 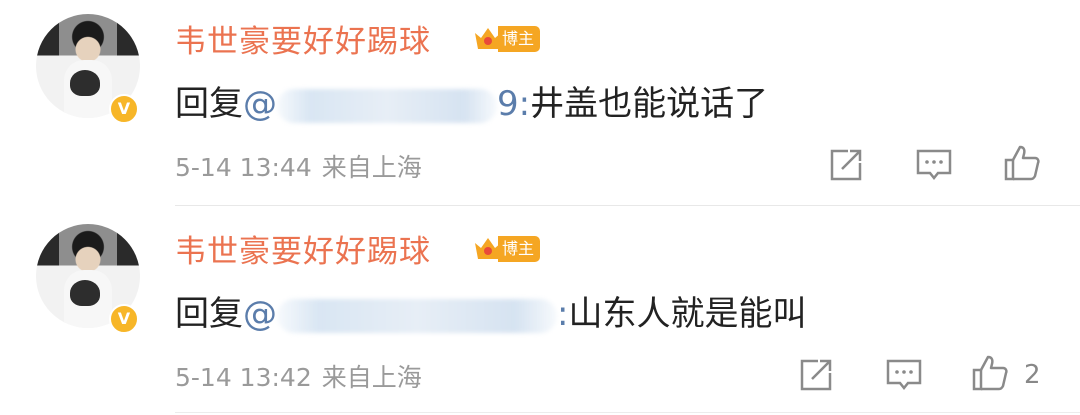 What do you see at coordinates (243, 377) in the screenshot?
I see `comment-time: 5-14 13:42` at bounding box center [243, 377].